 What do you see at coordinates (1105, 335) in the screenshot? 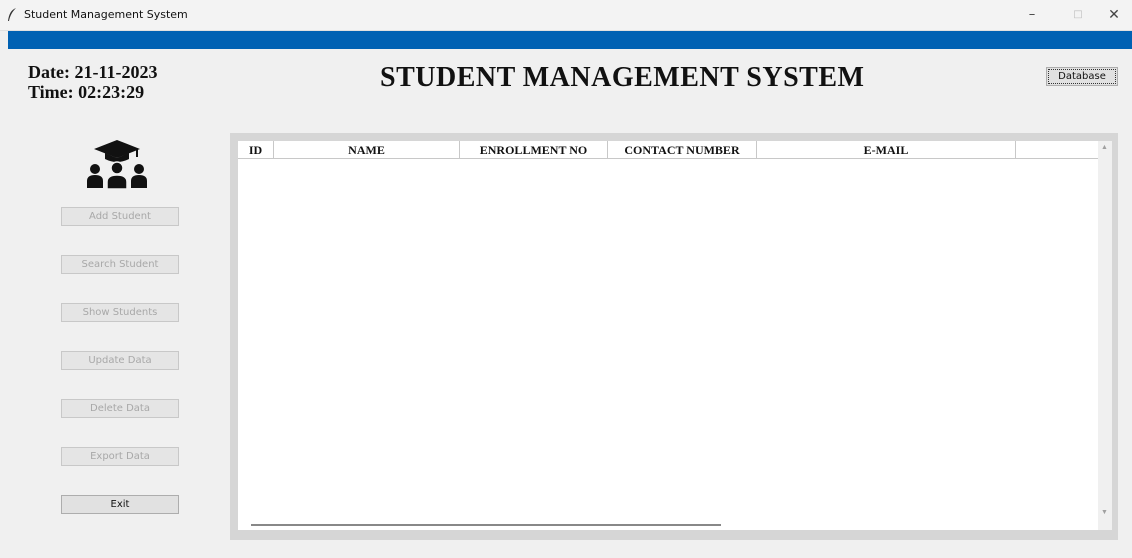
I see `vertical-scrollbar: ▲ ▼` at bounding box center [1105, 335].